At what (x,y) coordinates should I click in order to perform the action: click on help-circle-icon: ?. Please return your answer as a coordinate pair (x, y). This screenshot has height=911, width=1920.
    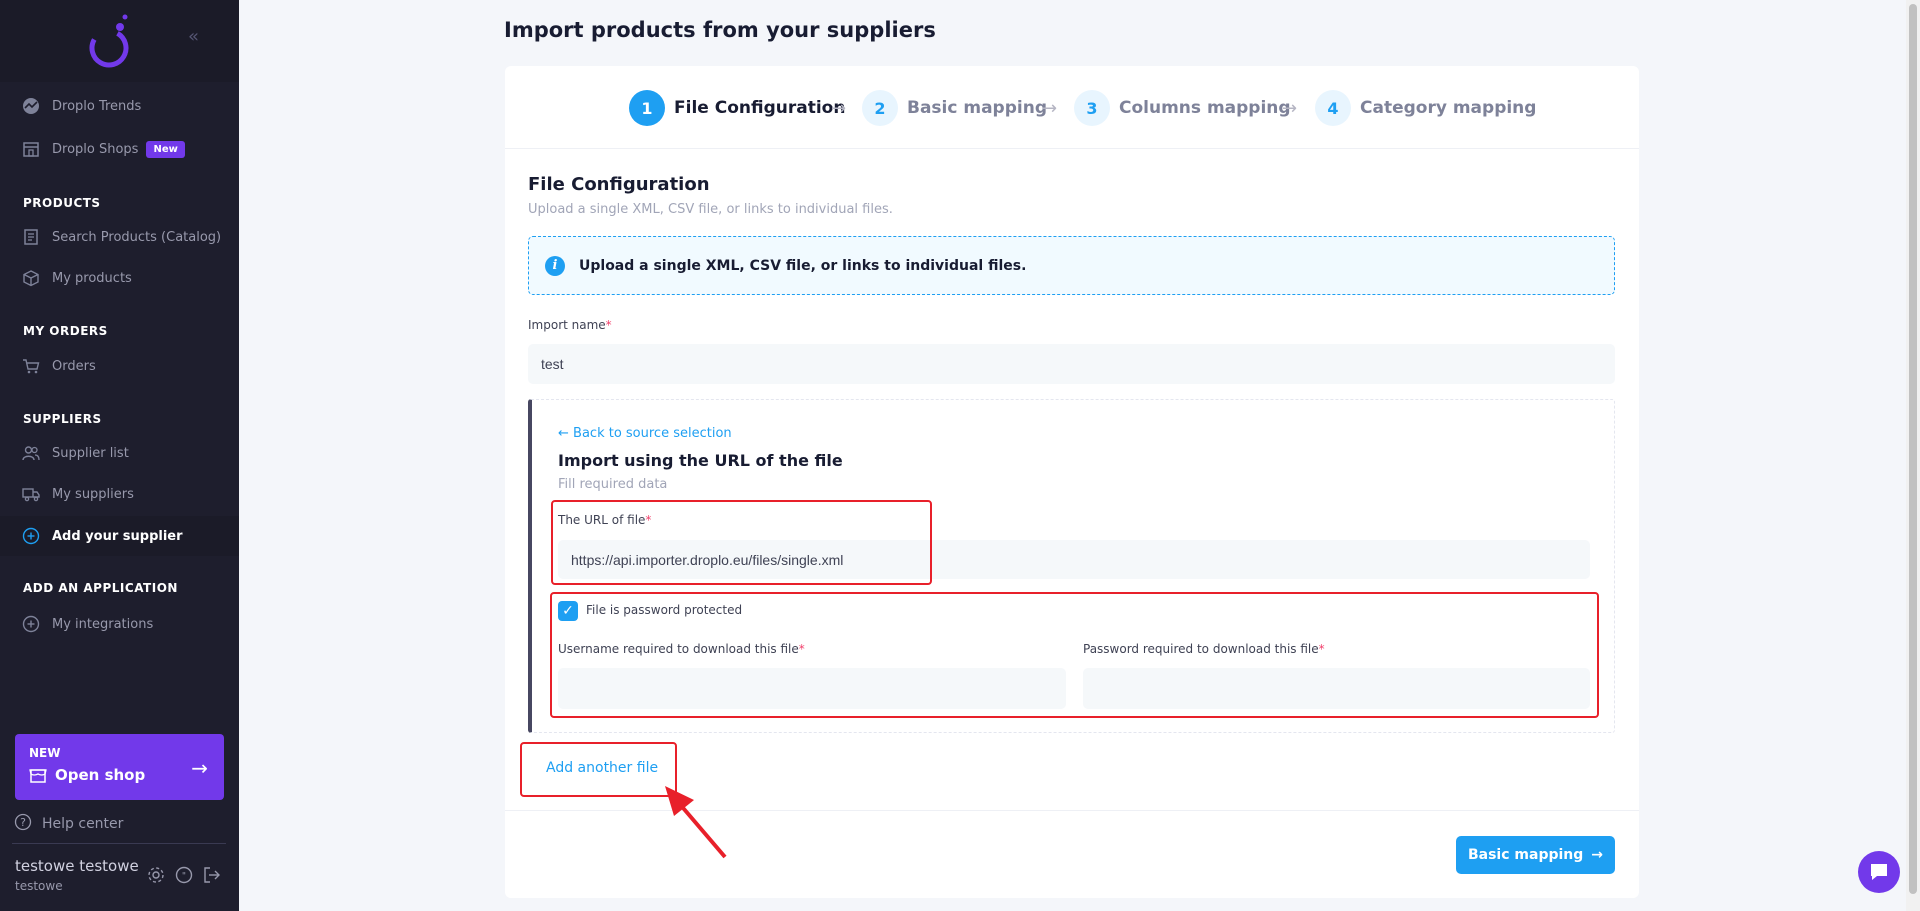
    Looking at the image, I should click on (23, 824).